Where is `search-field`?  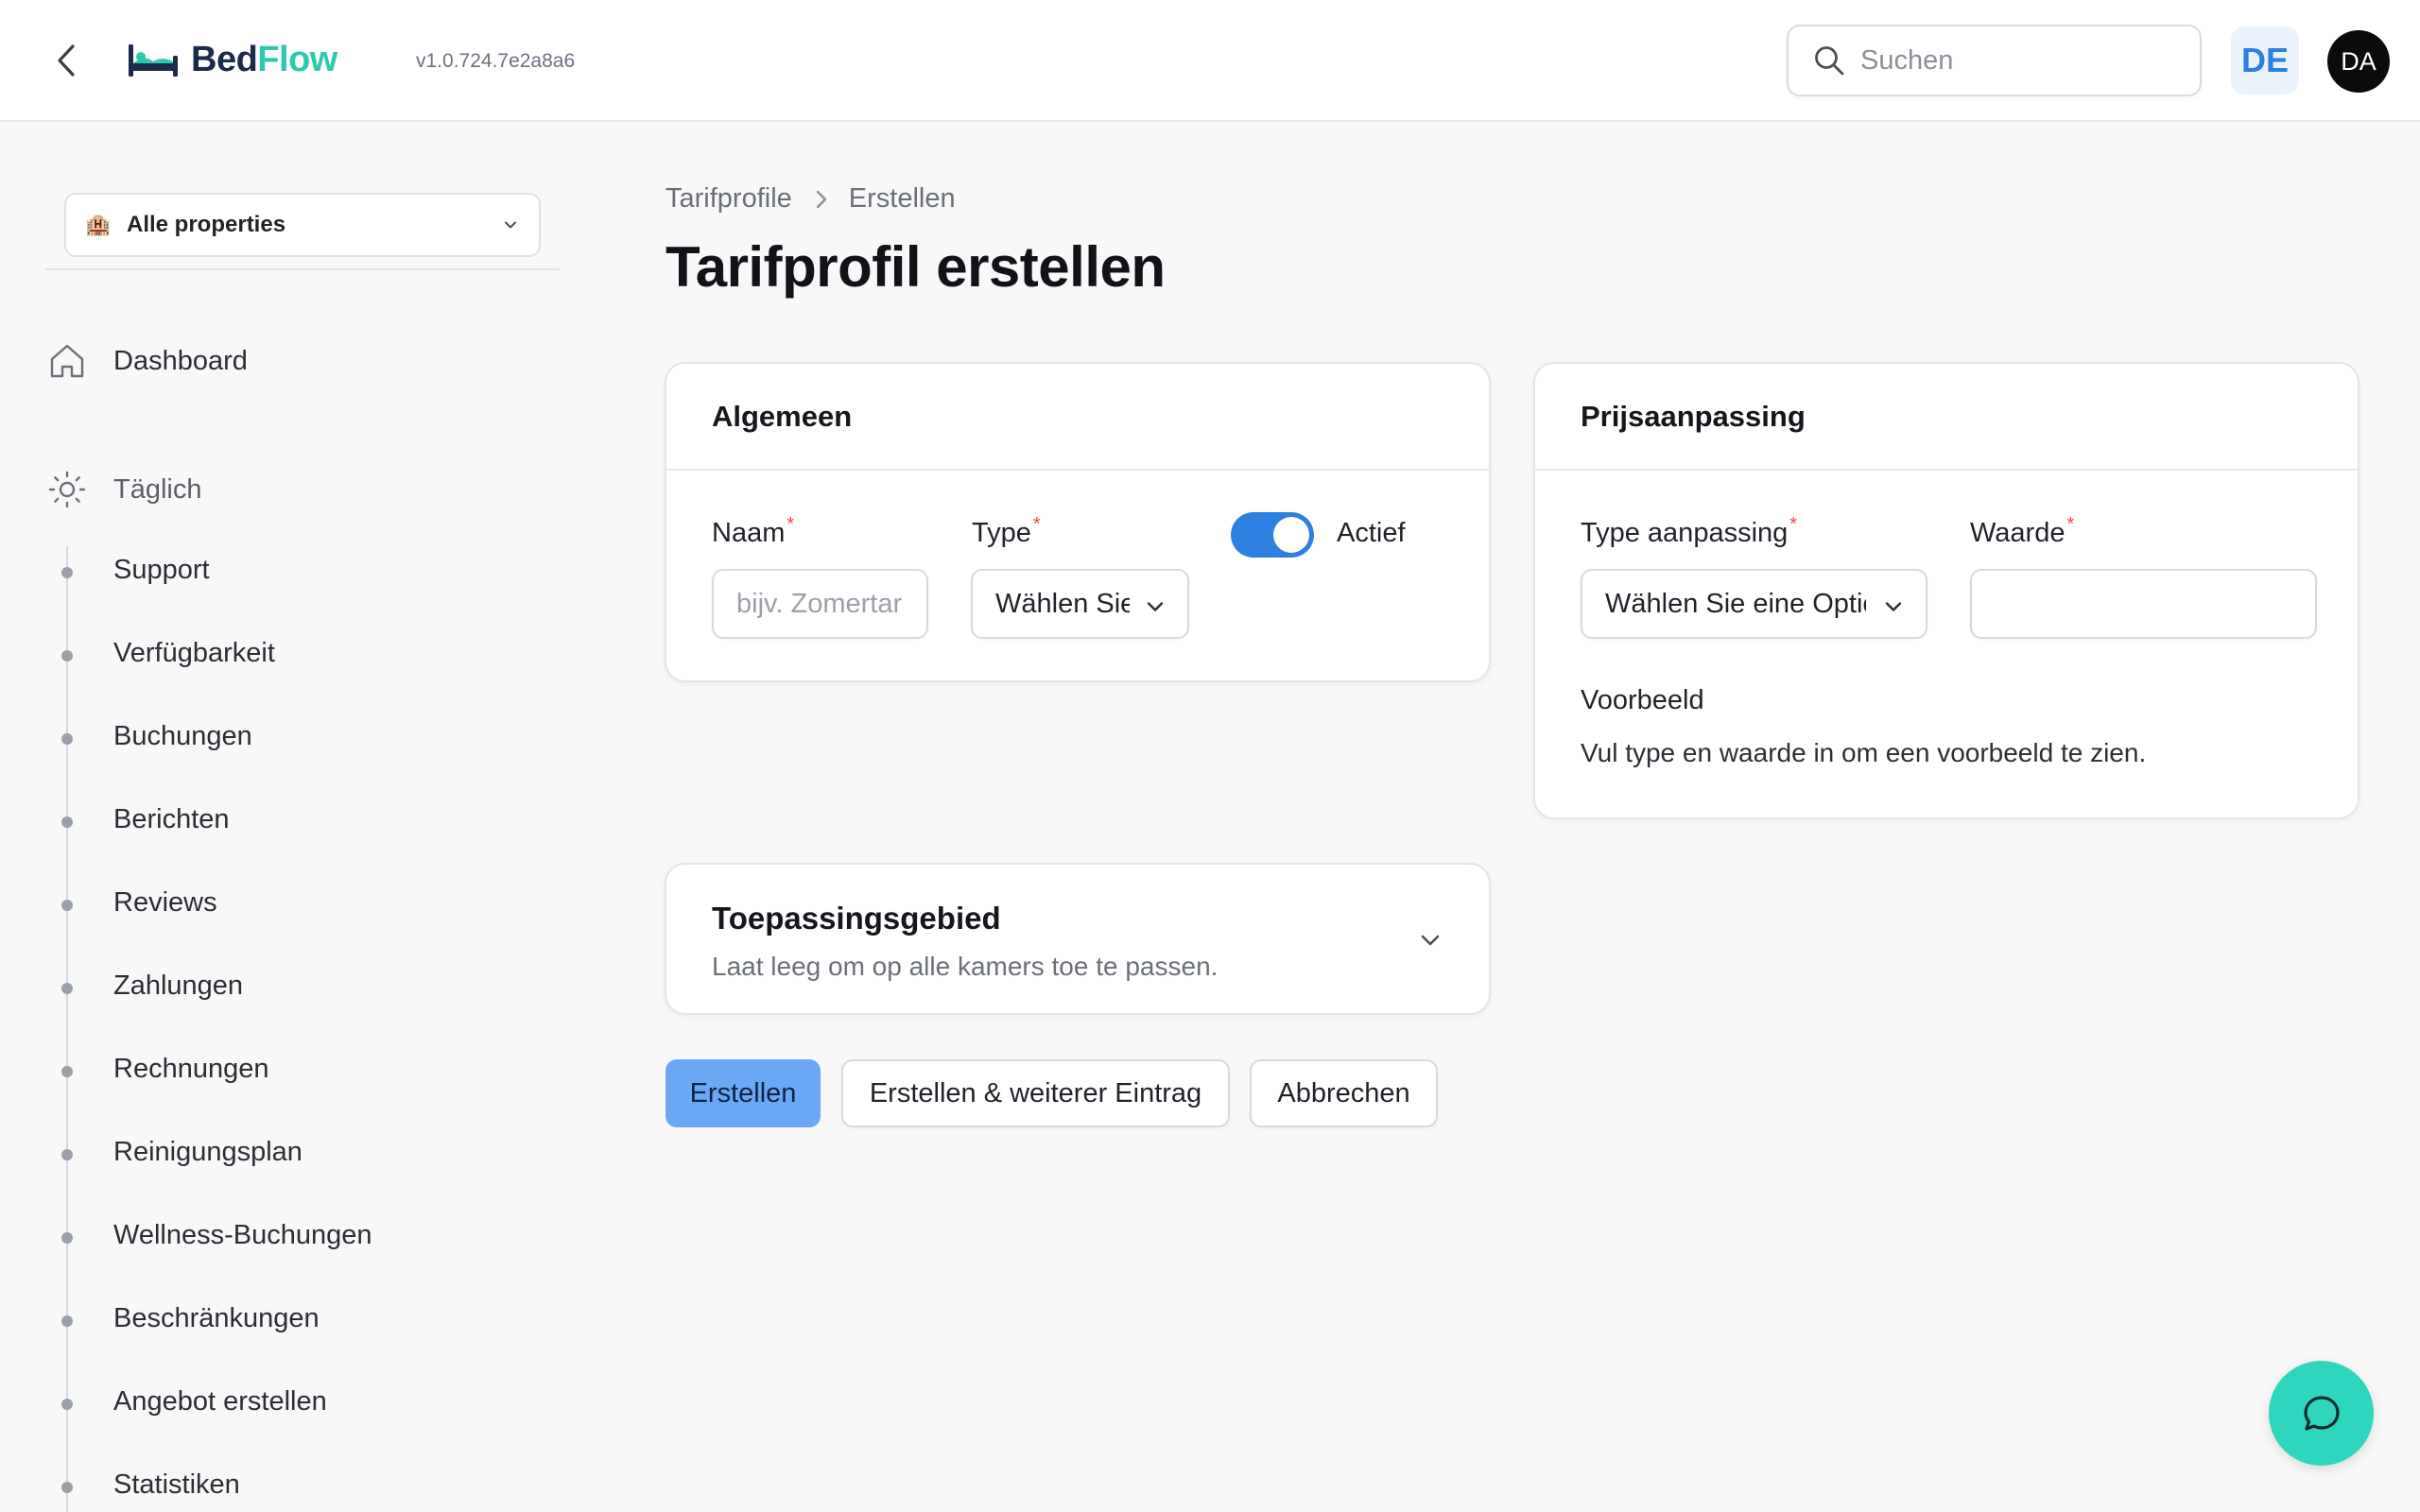
search-field is located at coordinates (1994, 60).